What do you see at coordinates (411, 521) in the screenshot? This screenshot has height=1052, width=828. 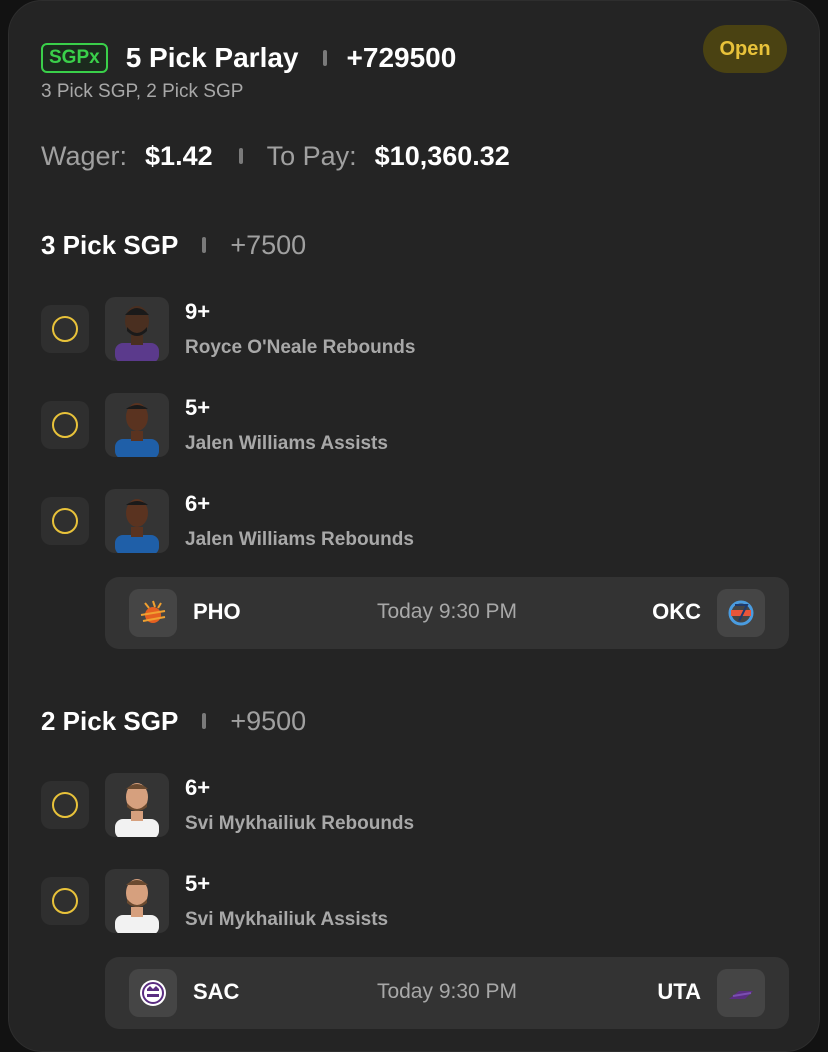 I see `pick-row: 6+ Jalen Williams Rebounds` at bounding box center [411, 521].